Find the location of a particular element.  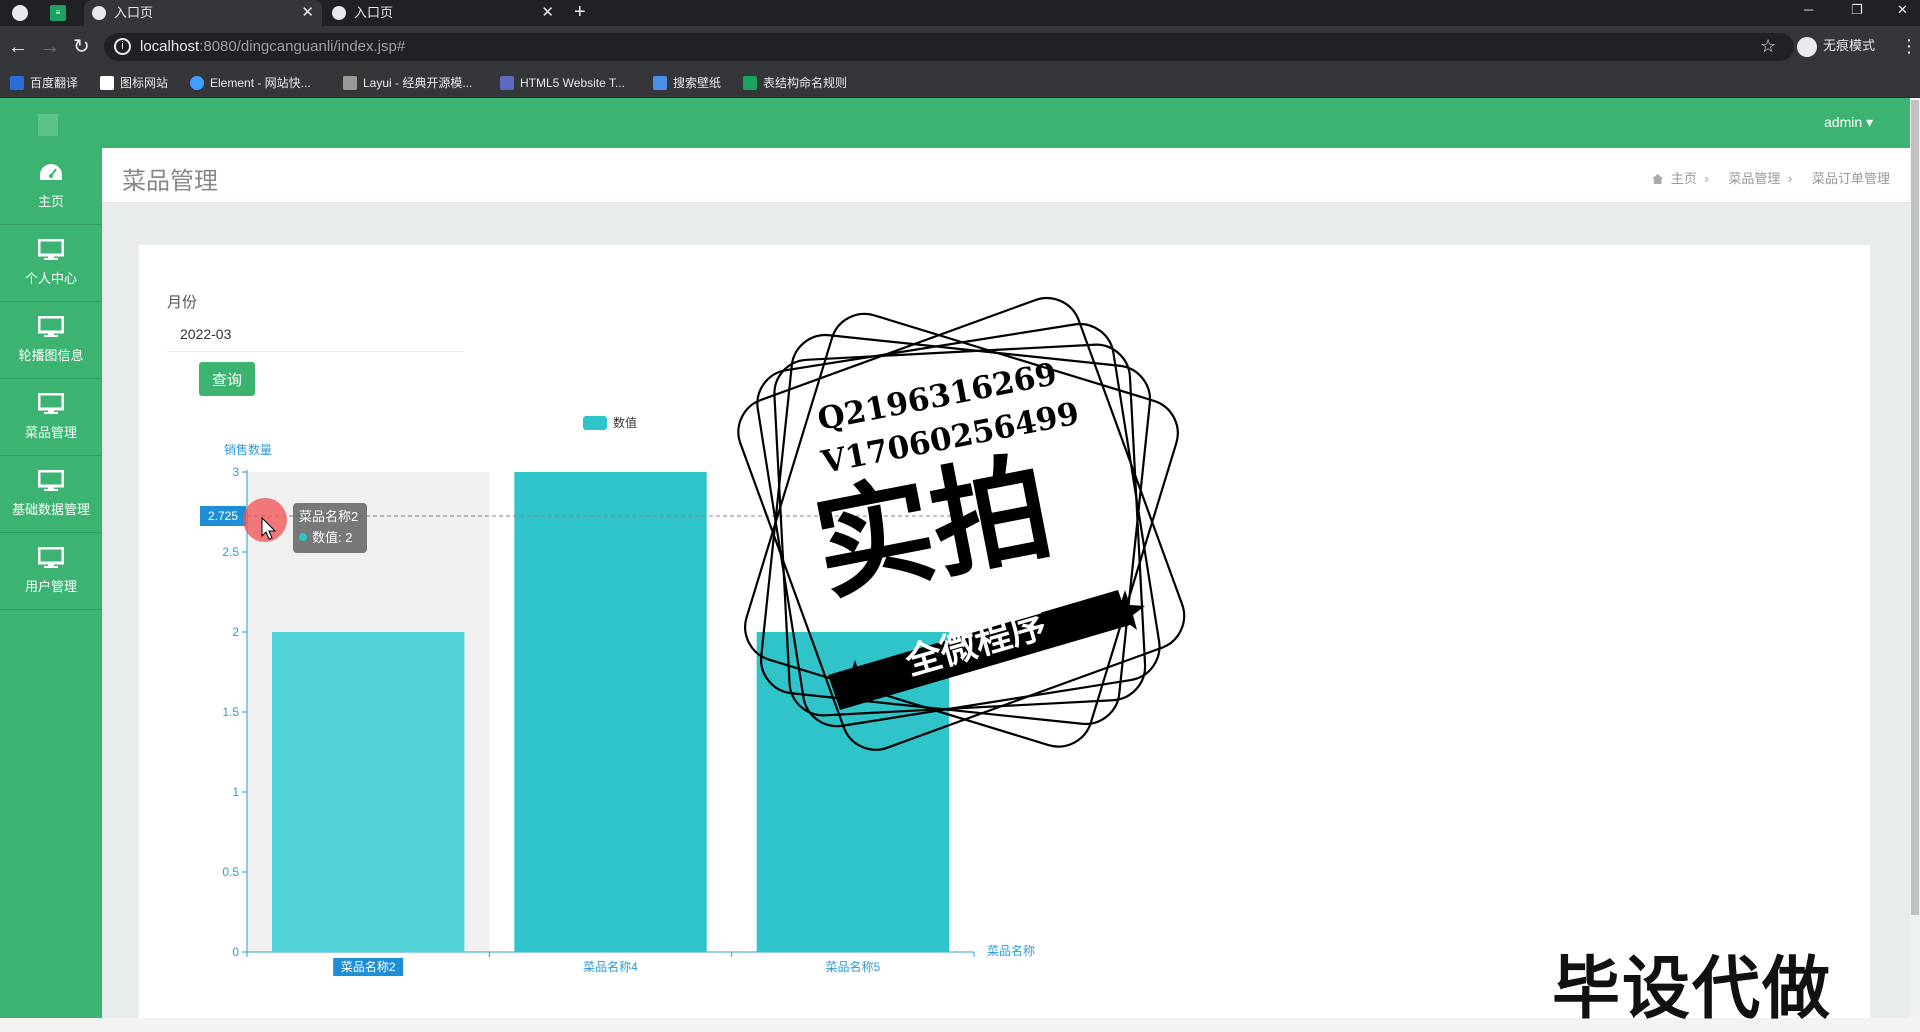

bookmark-item: 搜索壁纸 is located at coordinates (687, 83).